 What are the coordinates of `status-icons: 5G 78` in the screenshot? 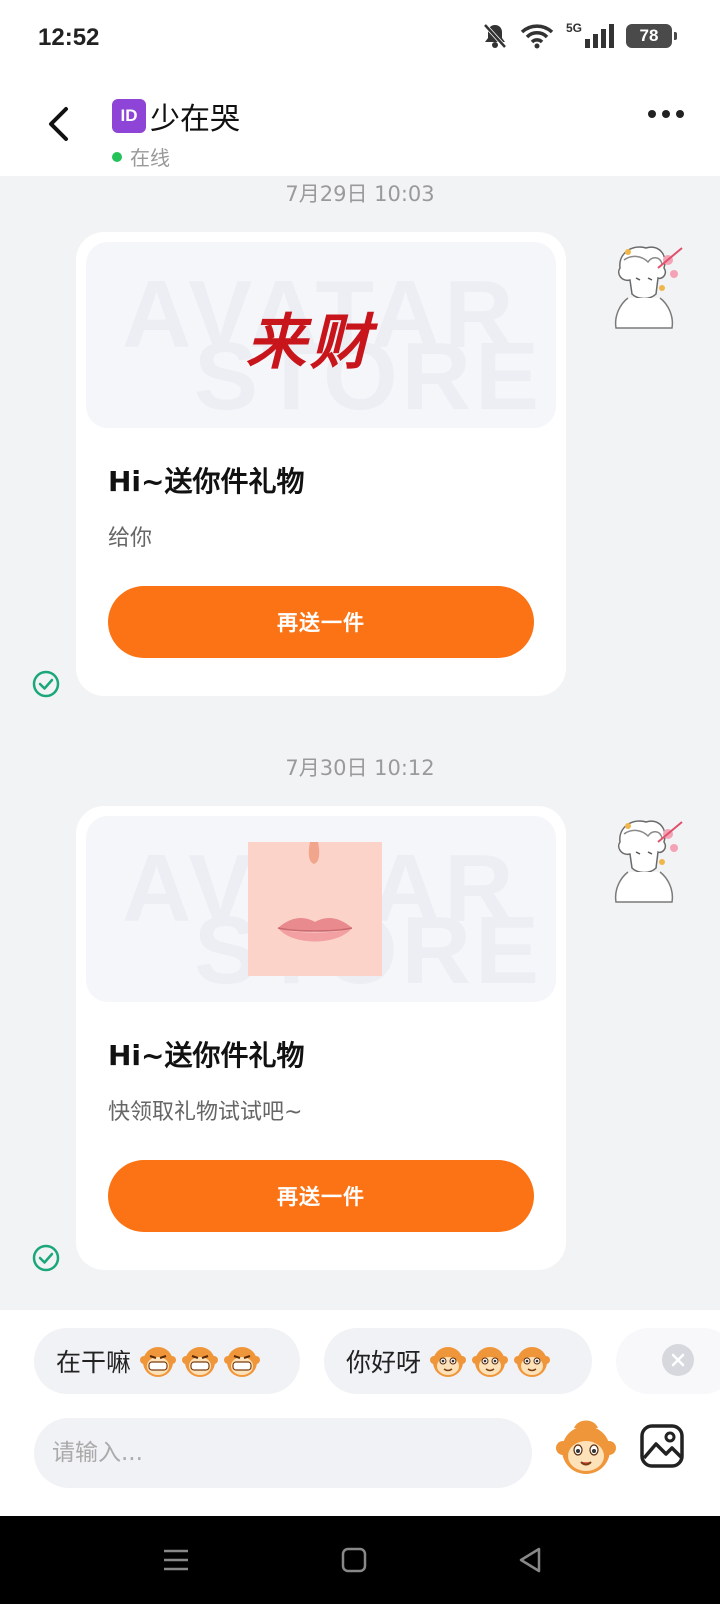 It's located at (579, 35).